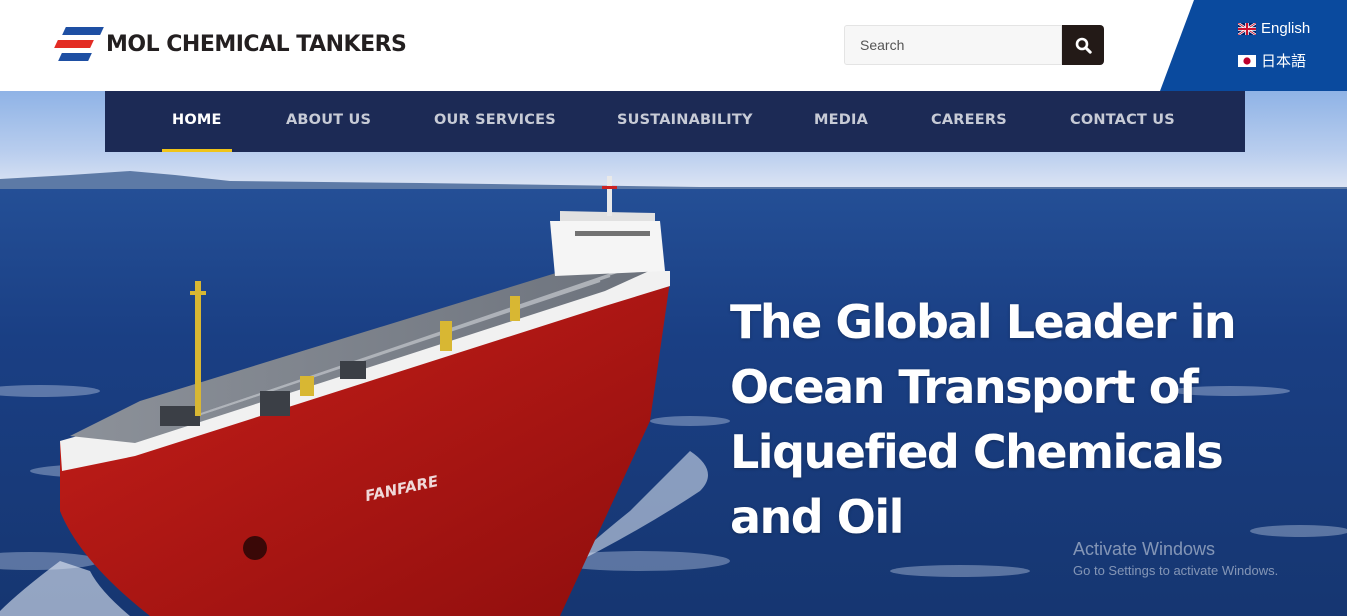 The height and width of the screenshot is (616, 1347). What do you see at coordinates (673, 45) in the screenshot?
I see `site-header: MOL CHEMICAL TANKERS English` at bounding box center [673, 45].